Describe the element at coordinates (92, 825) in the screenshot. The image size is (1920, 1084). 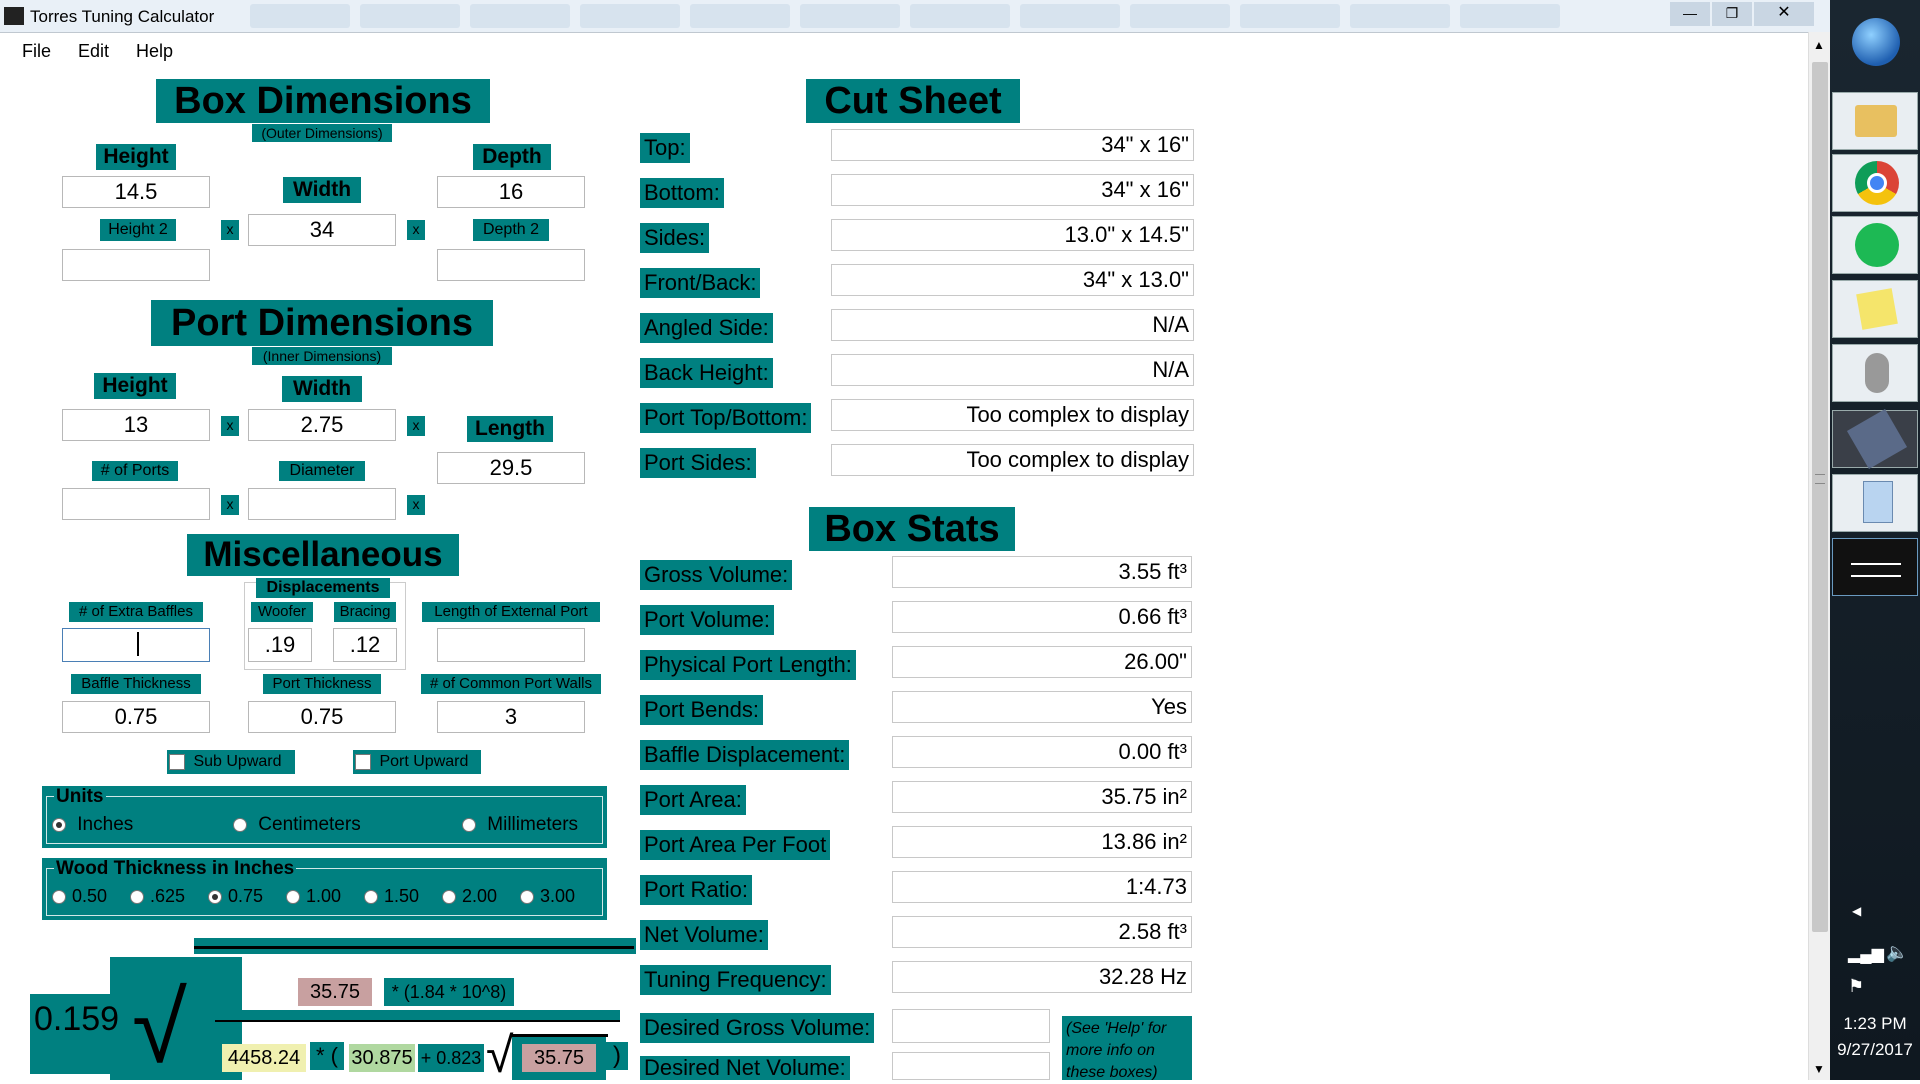
I see `units-inches-radio: Inches` at that location.